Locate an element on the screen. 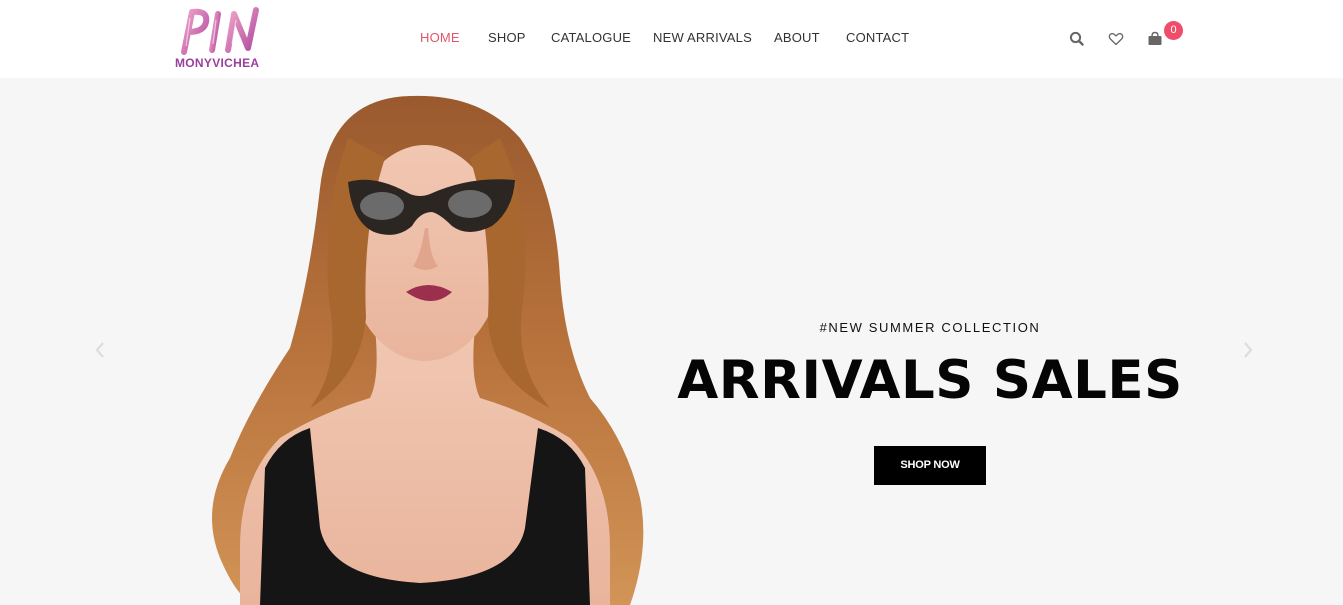  nav-catalogue: CATALOGUE is located at coordinates (591, 38).